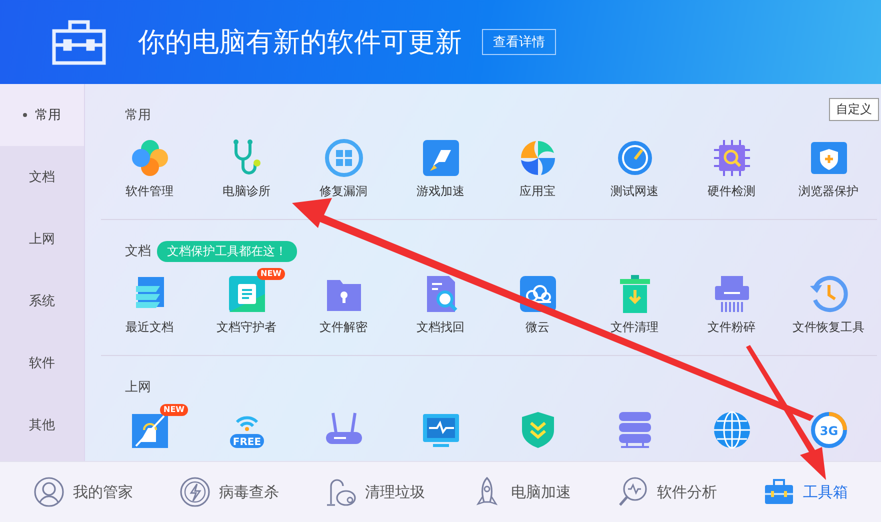 Image resolution: width=881 pixels, height=522 pixels. What do you see at coordinates (229, 492) in the screenshot?
I see `nav-tab: 病毒查杀` at bounding box center [229, 492].